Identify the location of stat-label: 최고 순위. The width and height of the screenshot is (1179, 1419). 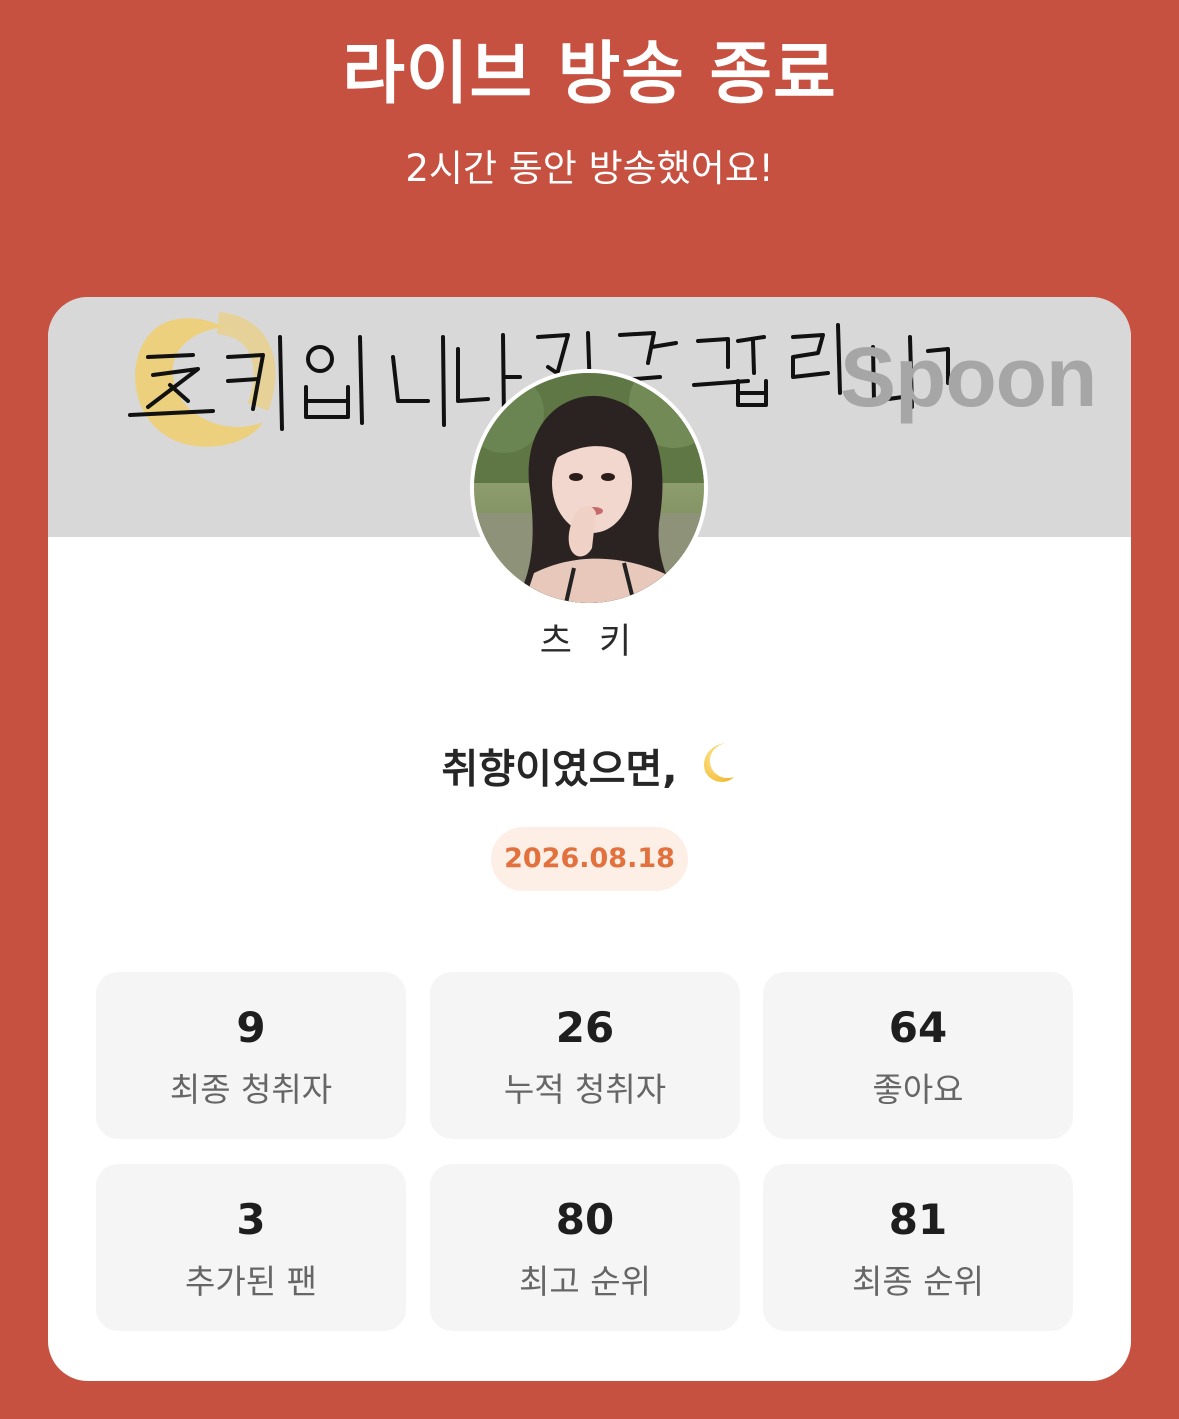
(585, 1281).